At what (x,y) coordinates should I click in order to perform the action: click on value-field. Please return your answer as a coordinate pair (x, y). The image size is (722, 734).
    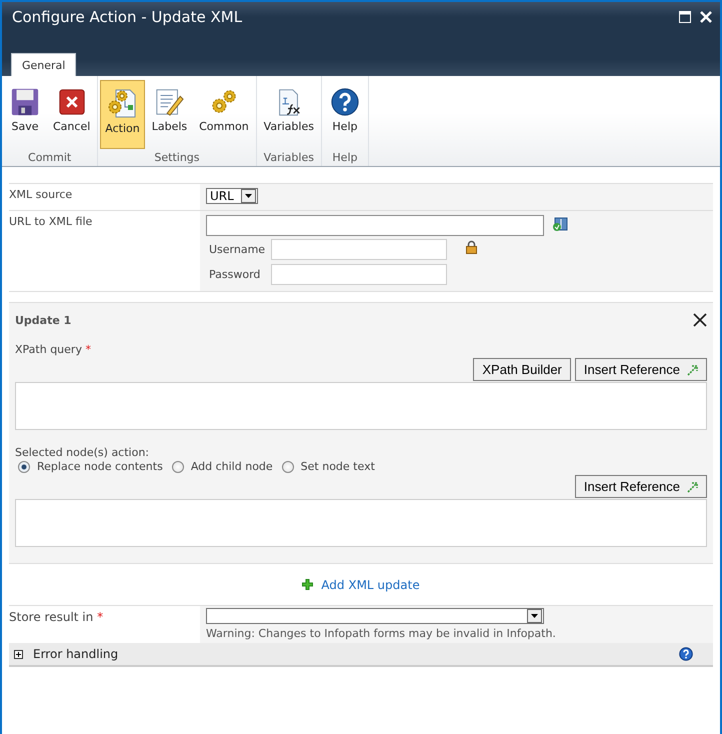
    Looking at the image, I should click on (361, 523).